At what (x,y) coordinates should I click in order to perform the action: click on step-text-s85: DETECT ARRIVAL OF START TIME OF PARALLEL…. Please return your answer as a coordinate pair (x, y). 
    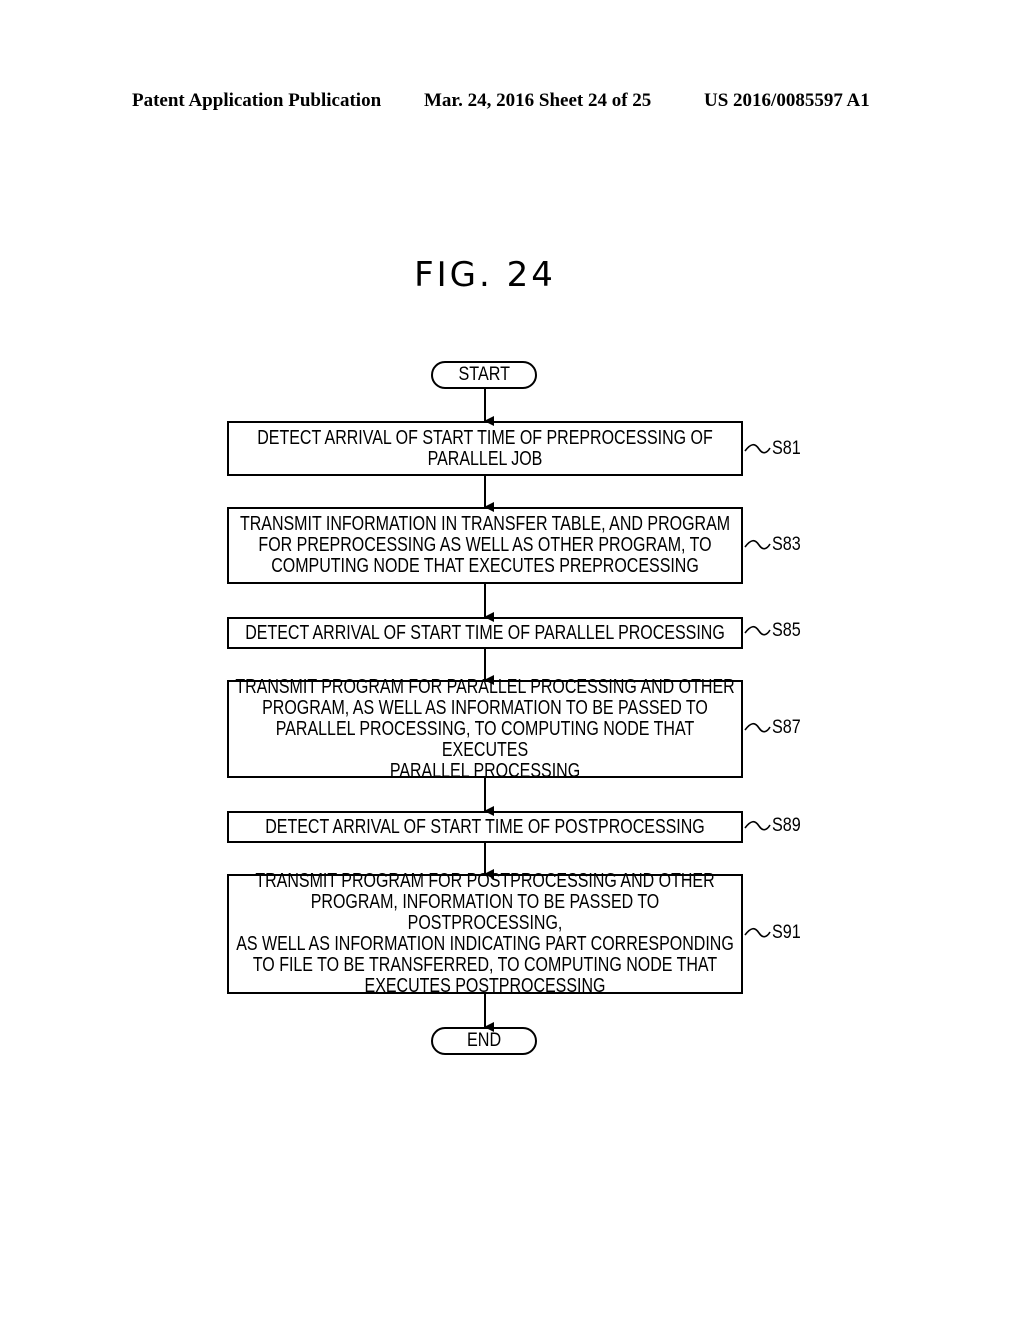
    Looking at the image, I should click on (485, 632).